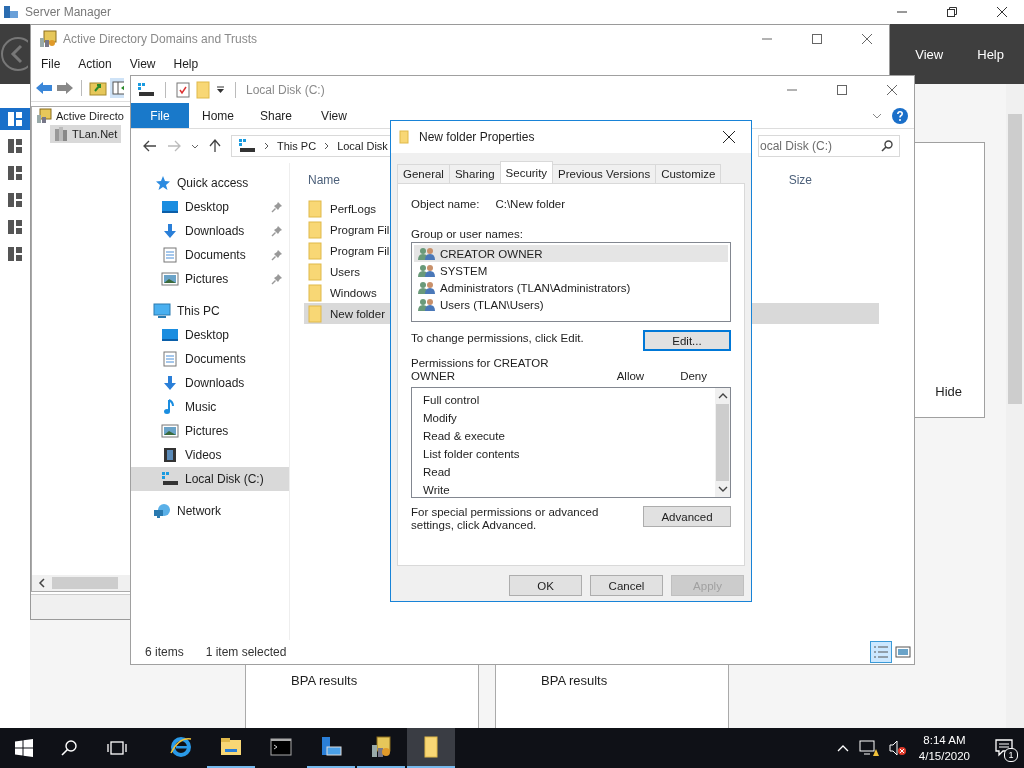  Describe the element at coordinates (497, 338) in the screenshot. I see `hint-text: To change permissions, click Edit.` at that location.